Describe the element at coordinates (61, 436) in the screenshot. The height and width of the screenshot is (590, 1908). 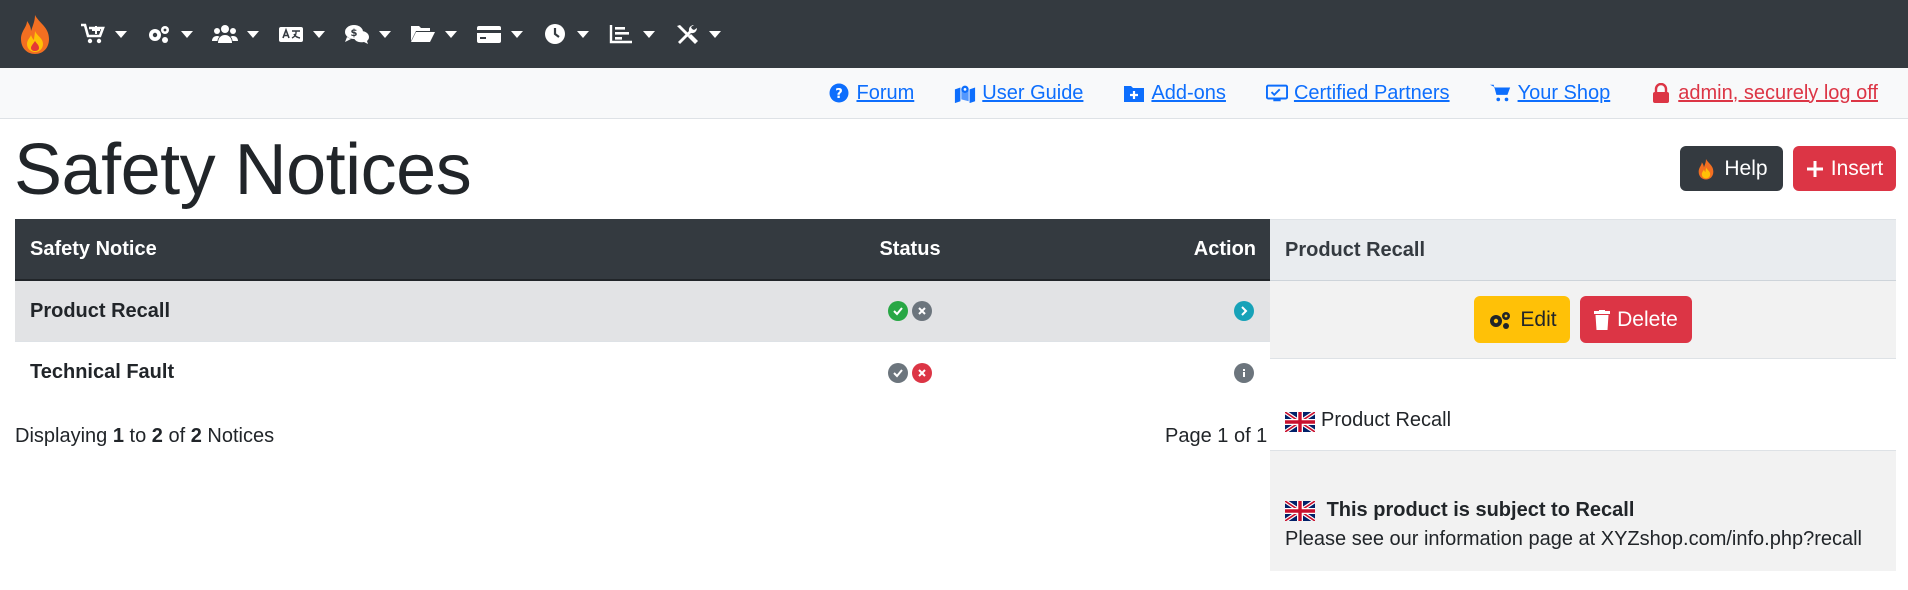
I see `summary-prefix: Displaying` at that location.